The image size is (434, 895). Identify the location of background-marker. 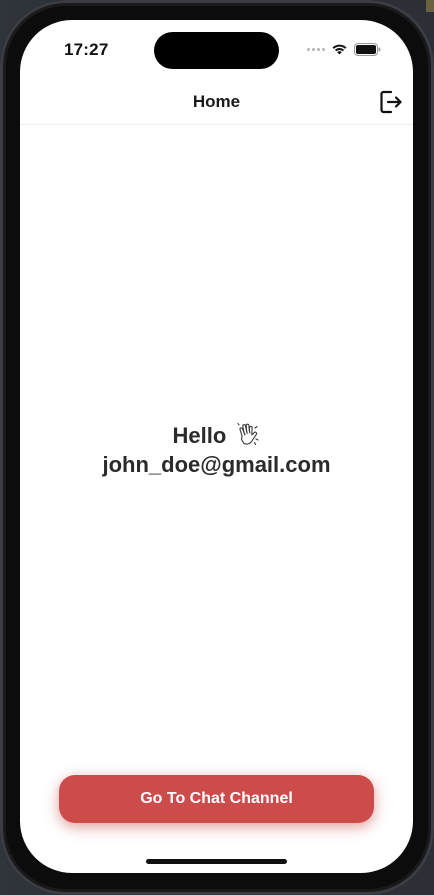
(430, 6).